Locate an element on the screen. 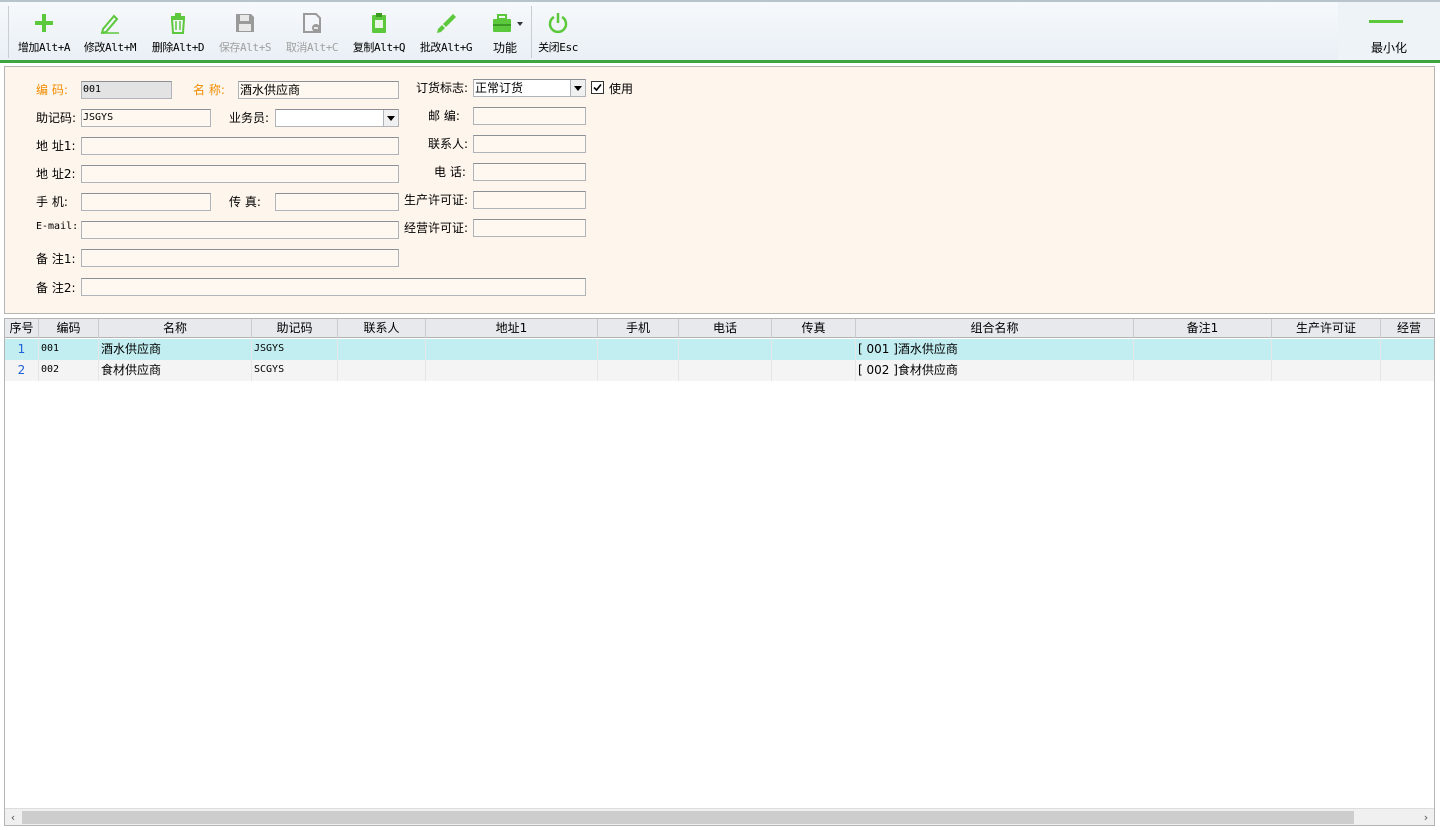 The height and width of the screenshot is (830, 1440). column-header-combined-name: 组合名称 is located at coordinates (995, 328).